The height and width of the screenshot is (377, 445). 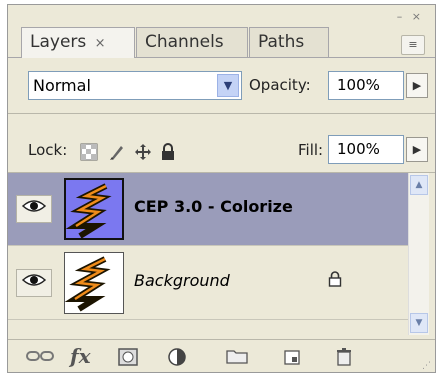 I want to click on lock-label: Lock:, so click(x=48, y=150).